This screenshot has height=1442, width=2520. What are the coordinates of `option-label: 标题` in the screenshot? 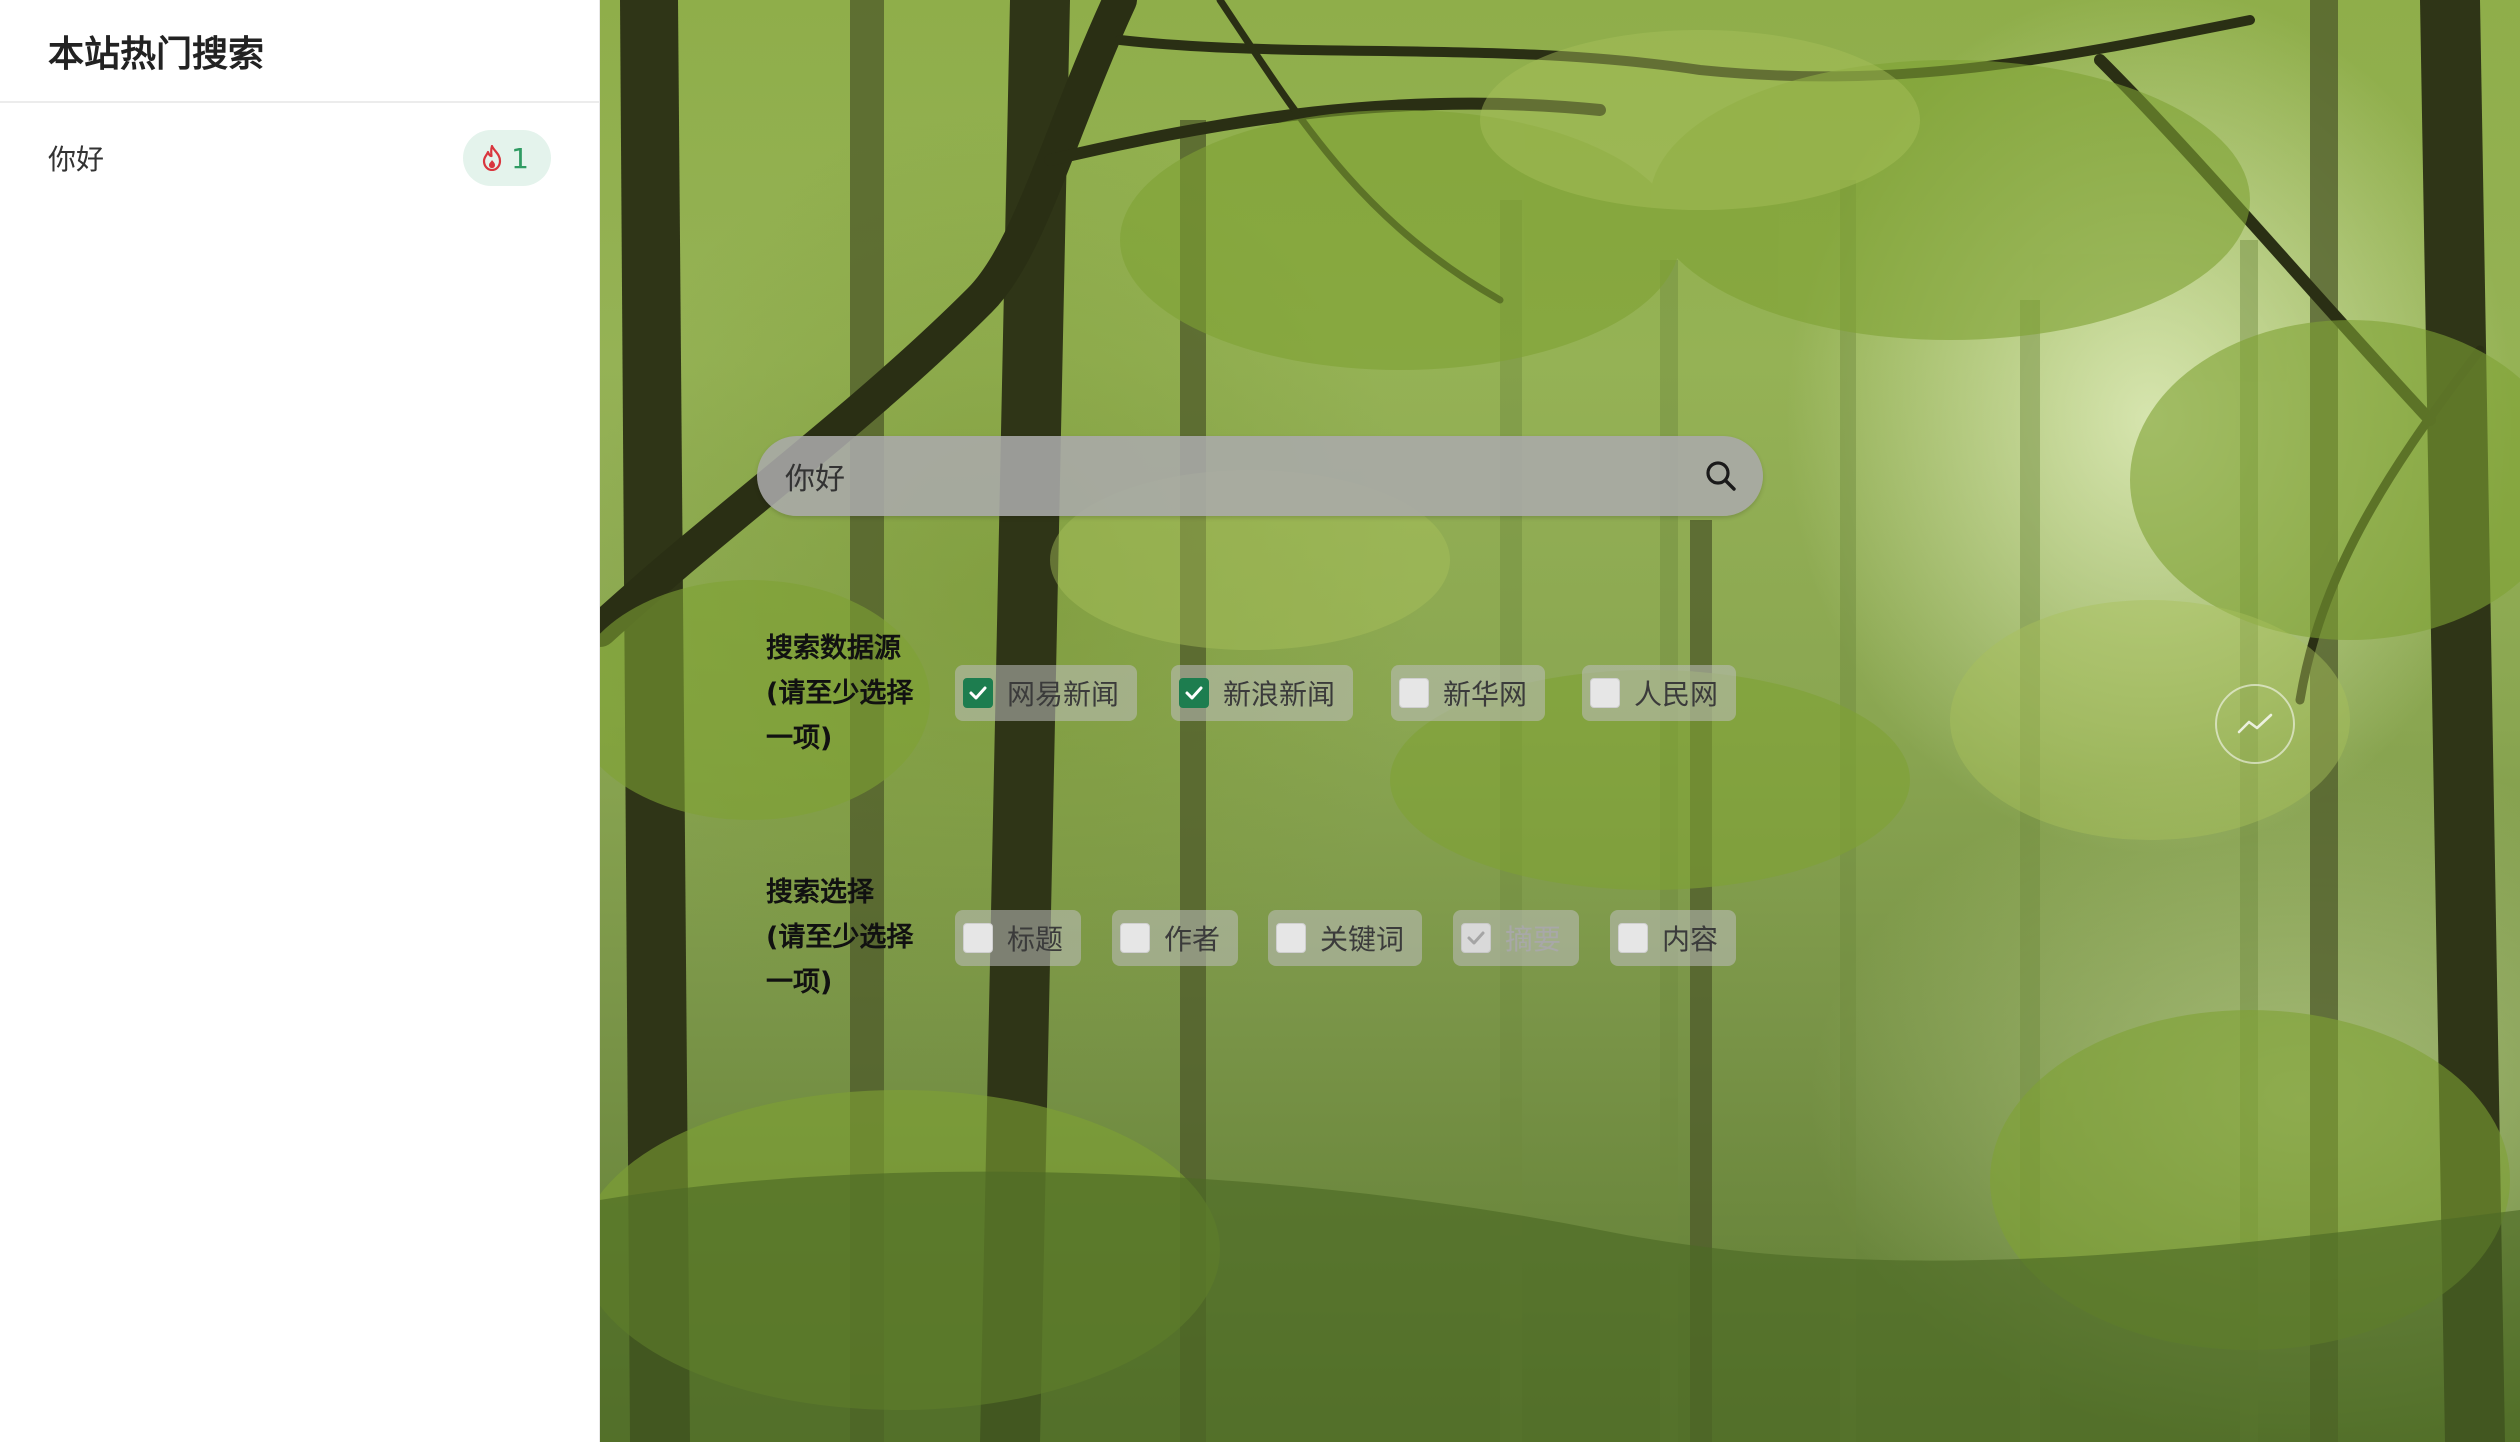 It's located at (1035, 939).